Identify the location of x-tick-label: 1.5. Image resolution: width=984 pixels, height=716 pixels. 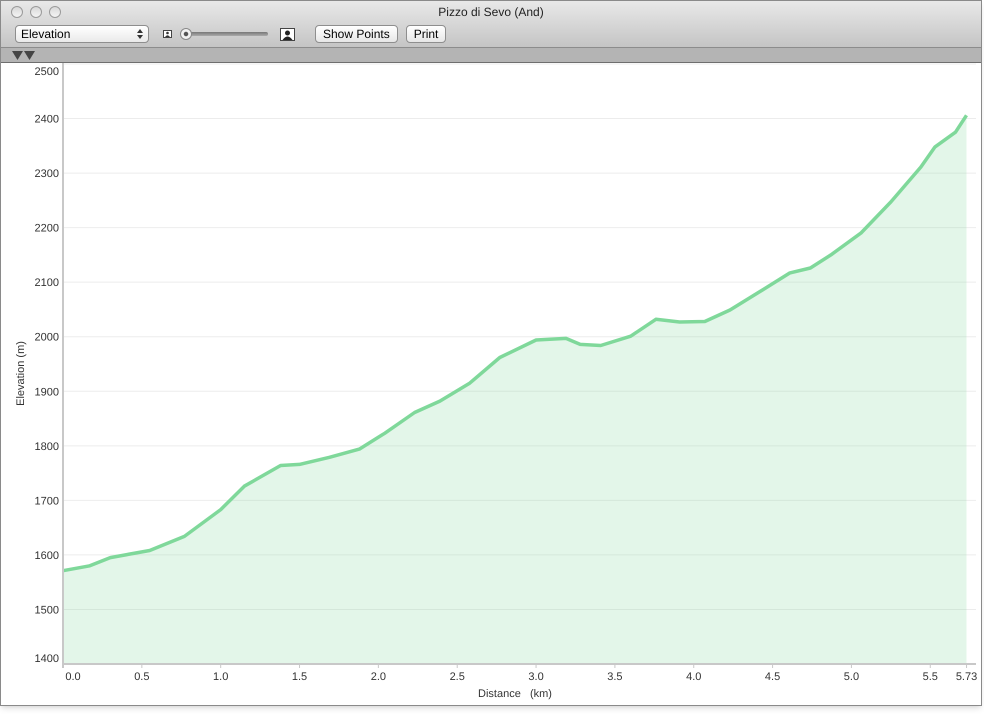
(300, 677).